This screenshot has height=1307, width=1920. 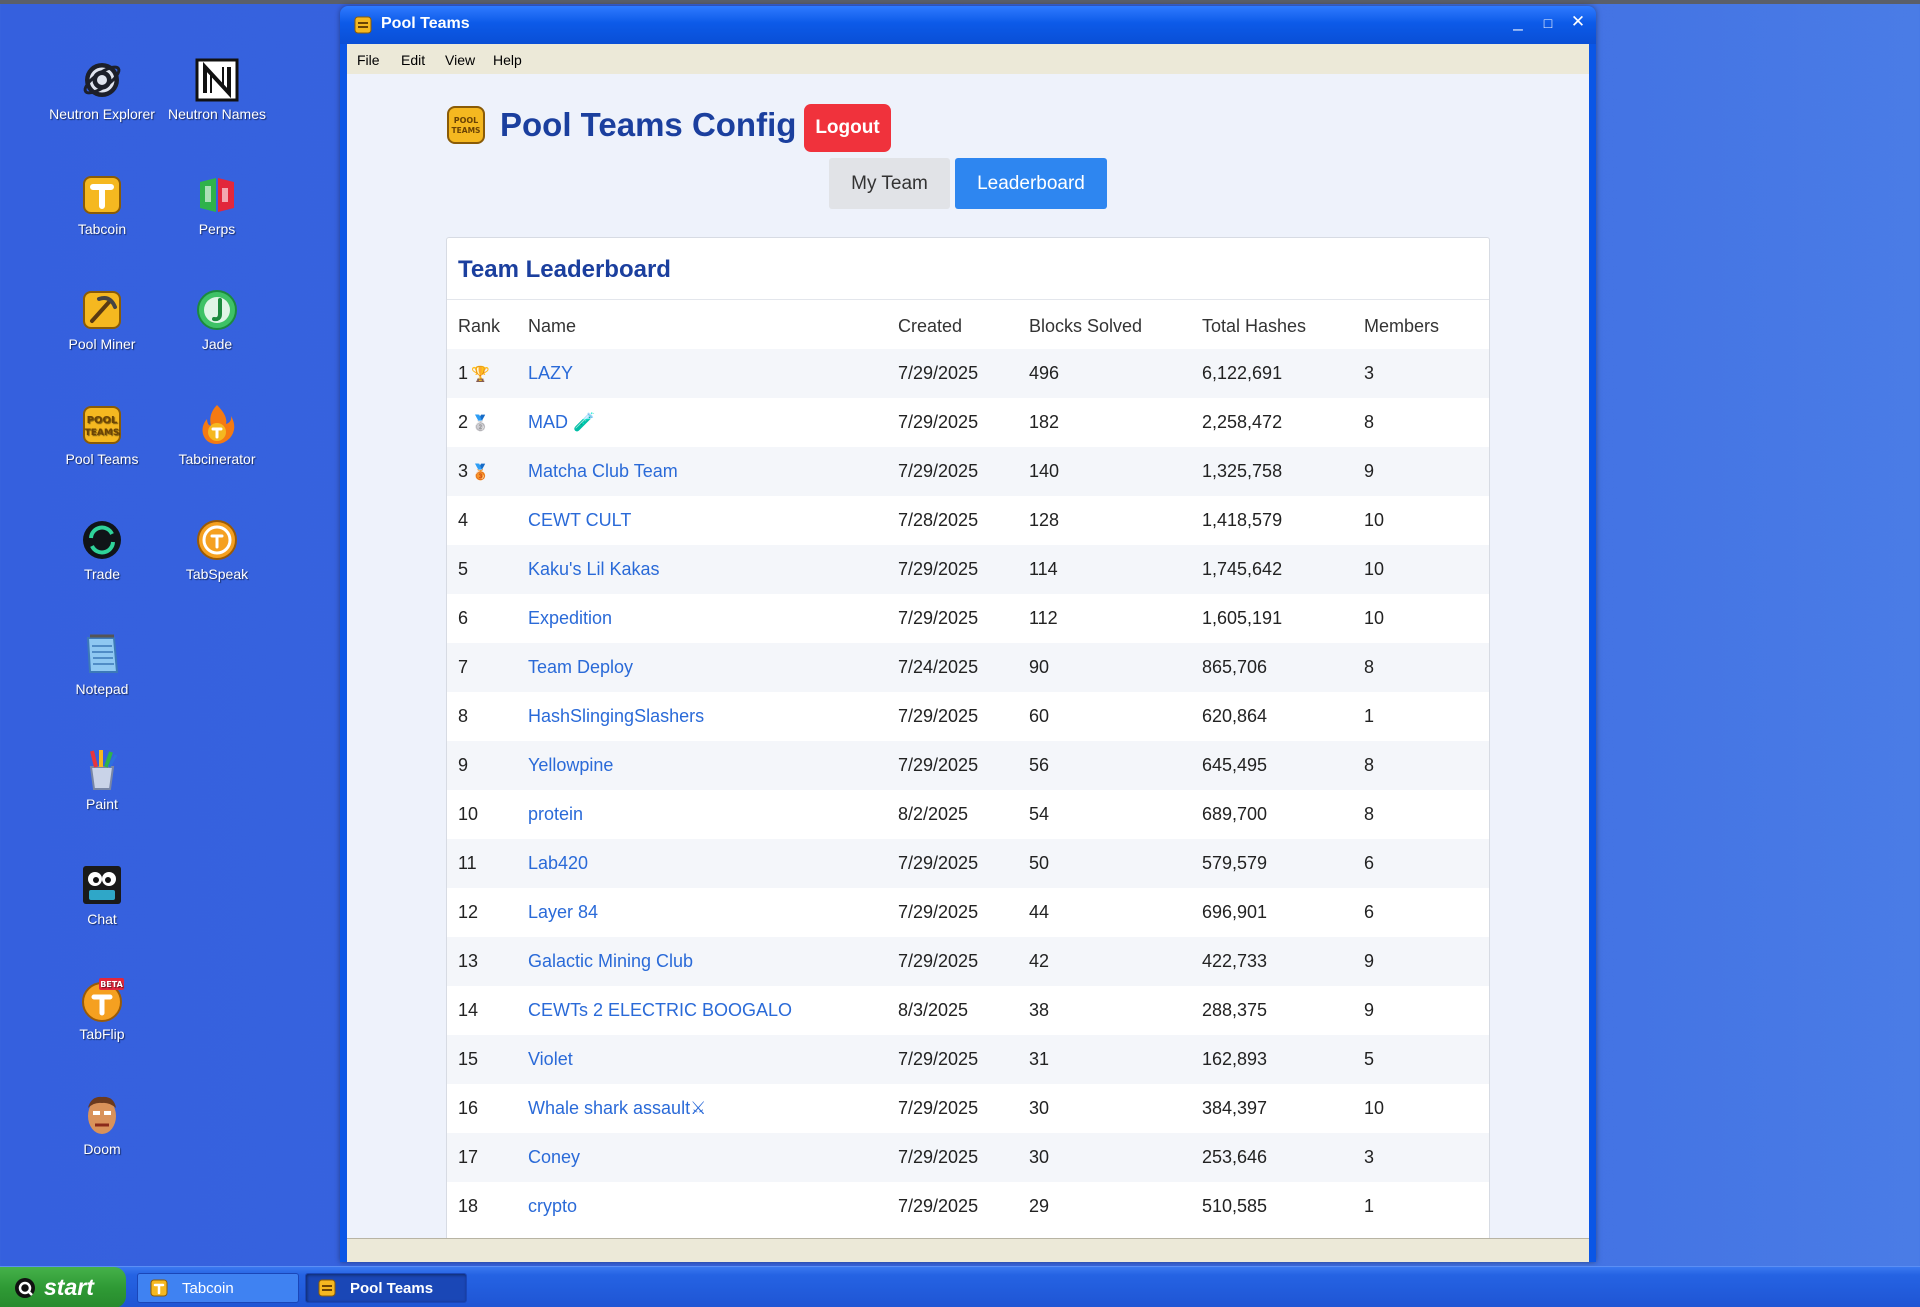 I want to click on taskbar-item-tabcoin: Tabcoin, so click(x=218, y=1288).